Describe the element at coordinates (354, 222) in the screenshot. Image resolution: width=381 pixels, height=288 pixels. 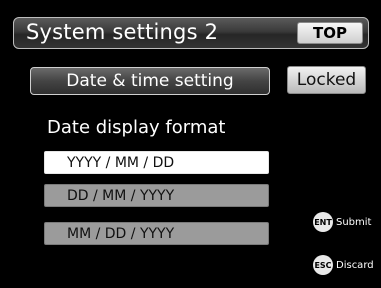
I see `submit-label: Submit` at that location.